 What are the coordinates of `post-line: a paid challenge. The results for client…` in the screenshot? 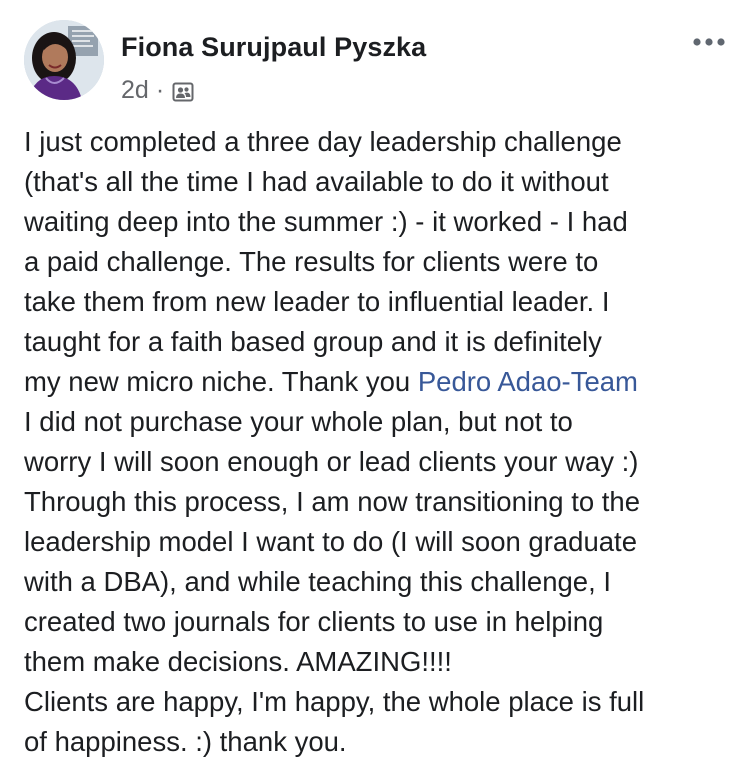 It's located at (311, 261).